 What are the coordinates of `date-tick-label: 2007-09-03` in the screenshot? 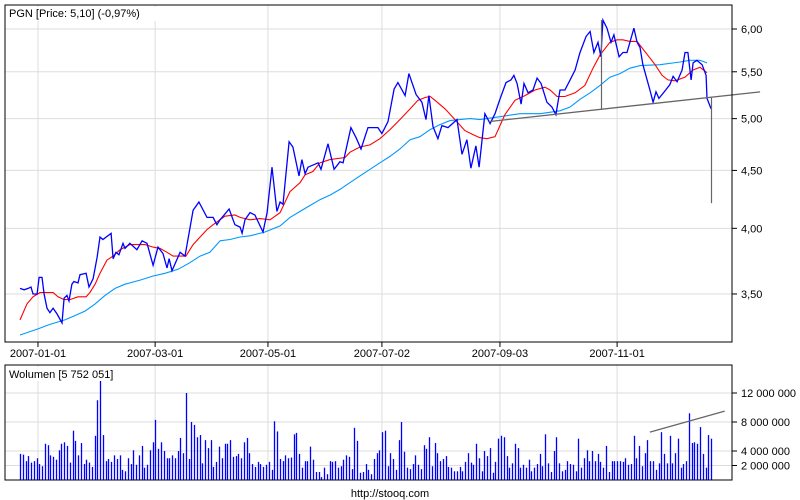 It's located at (500, 354).